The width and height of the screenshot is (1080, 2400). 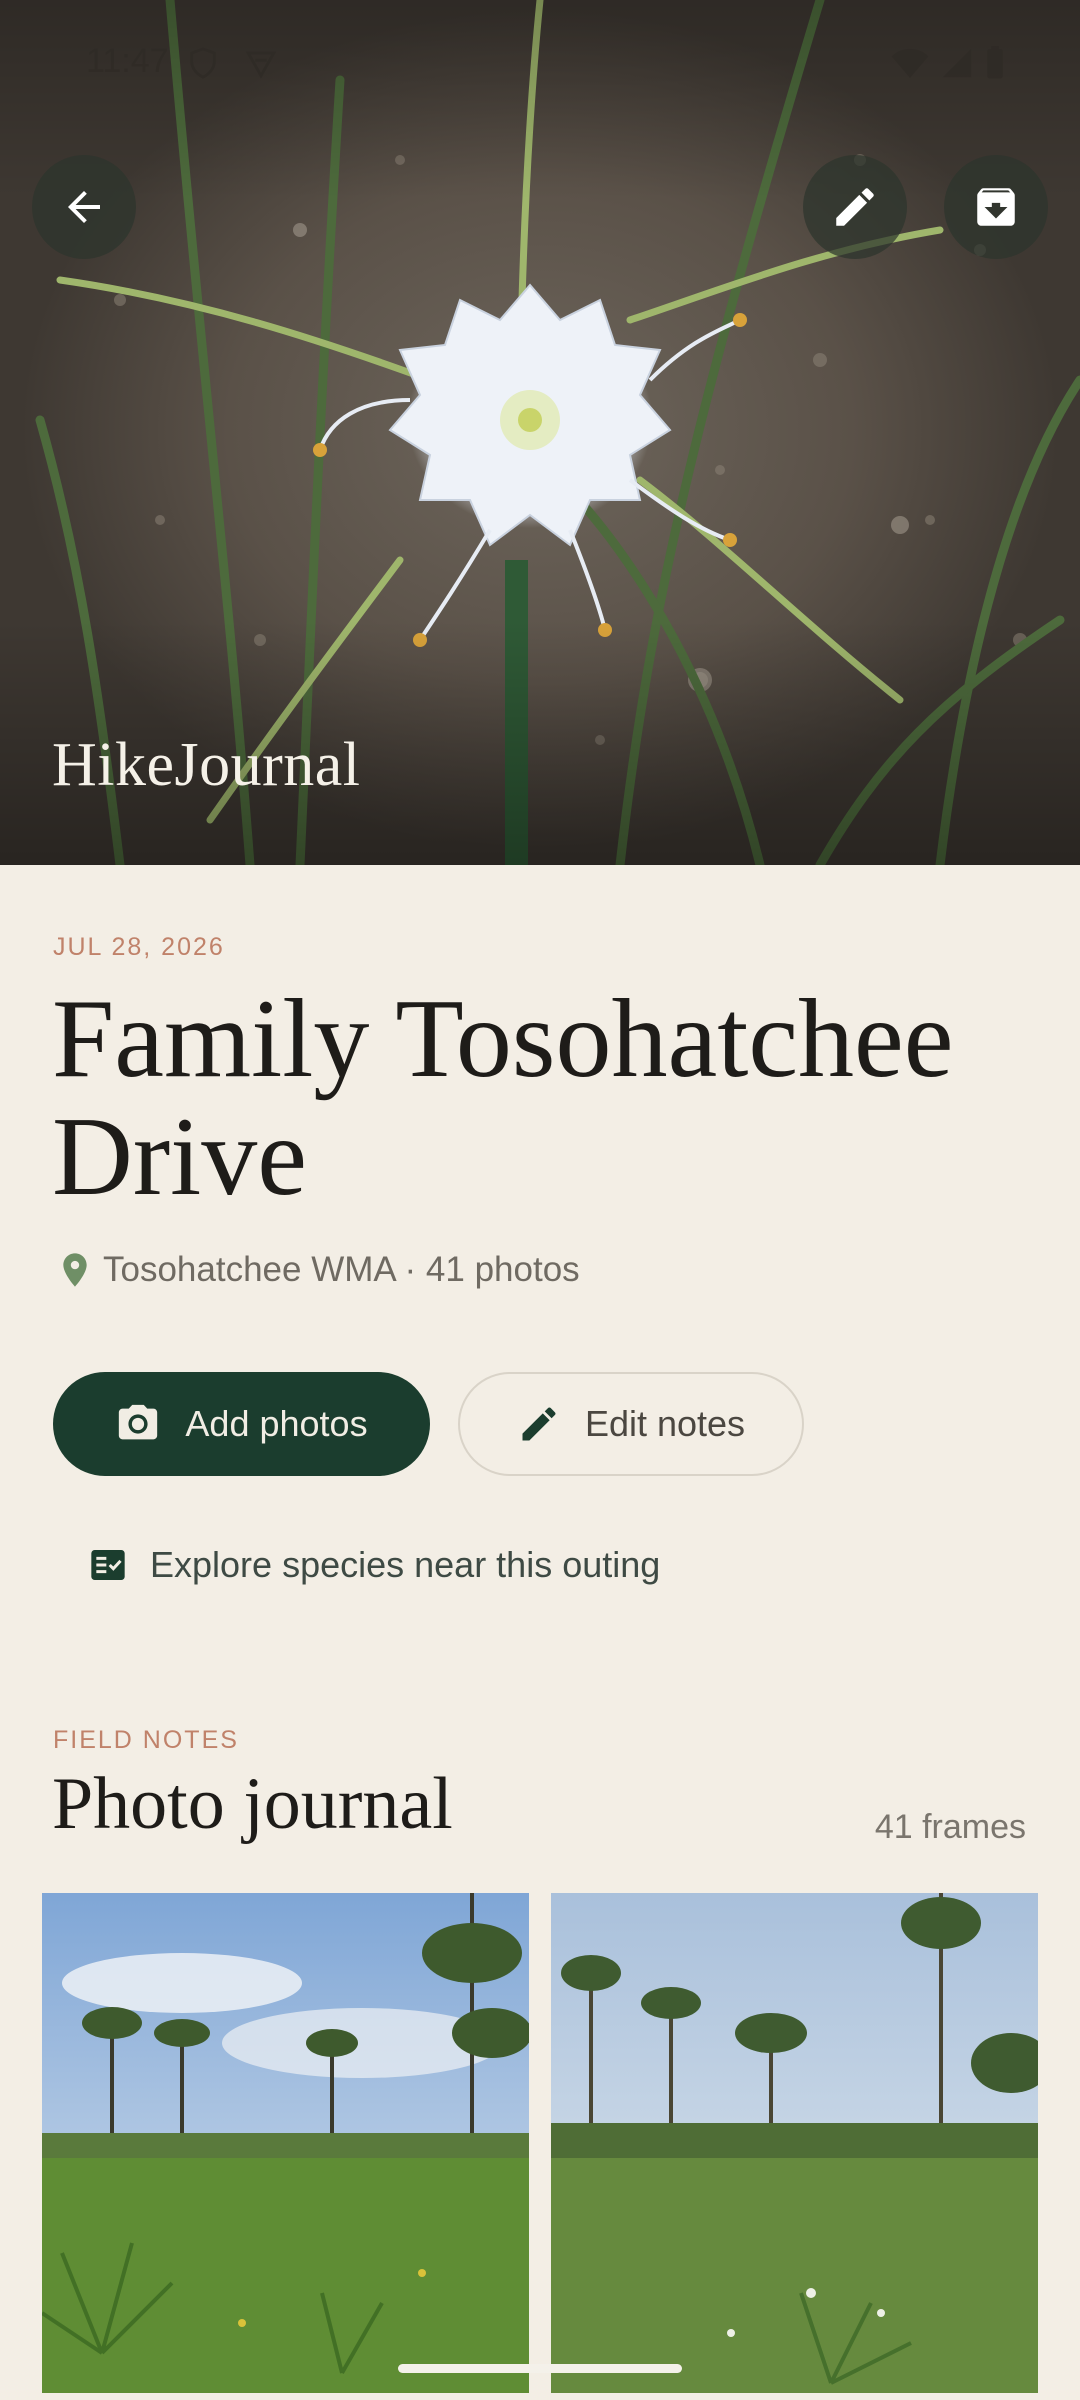 What do you see at coordinates (276, 1423) in the screenshot?
I see `add-photos-label: Add photos` at bounding box center [276, 1423].